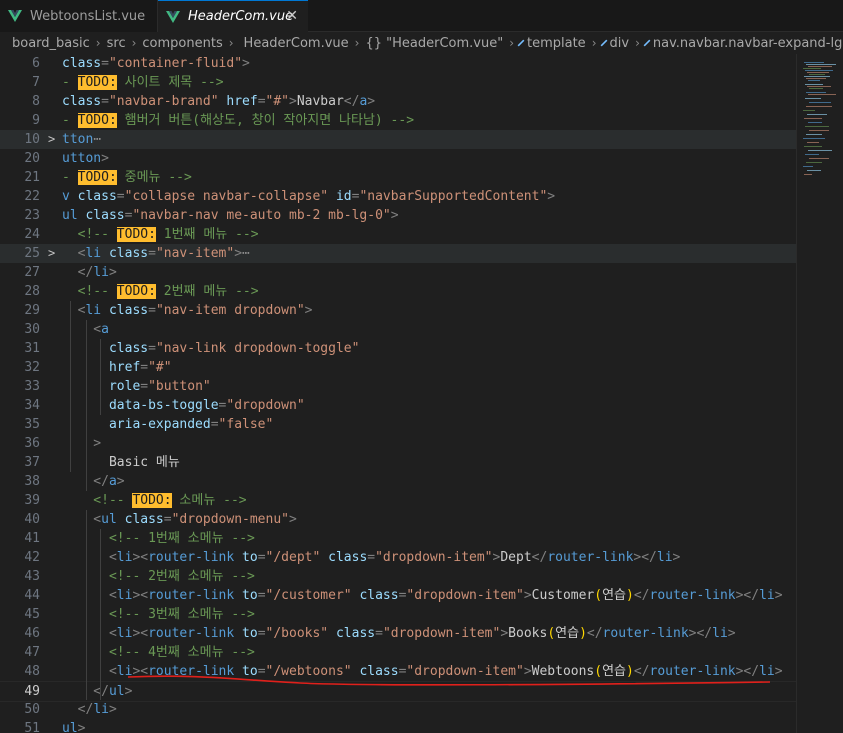  I want to click on code-line: 41 <!-- 1번째 소메뉴 -->, so click(398, 538).